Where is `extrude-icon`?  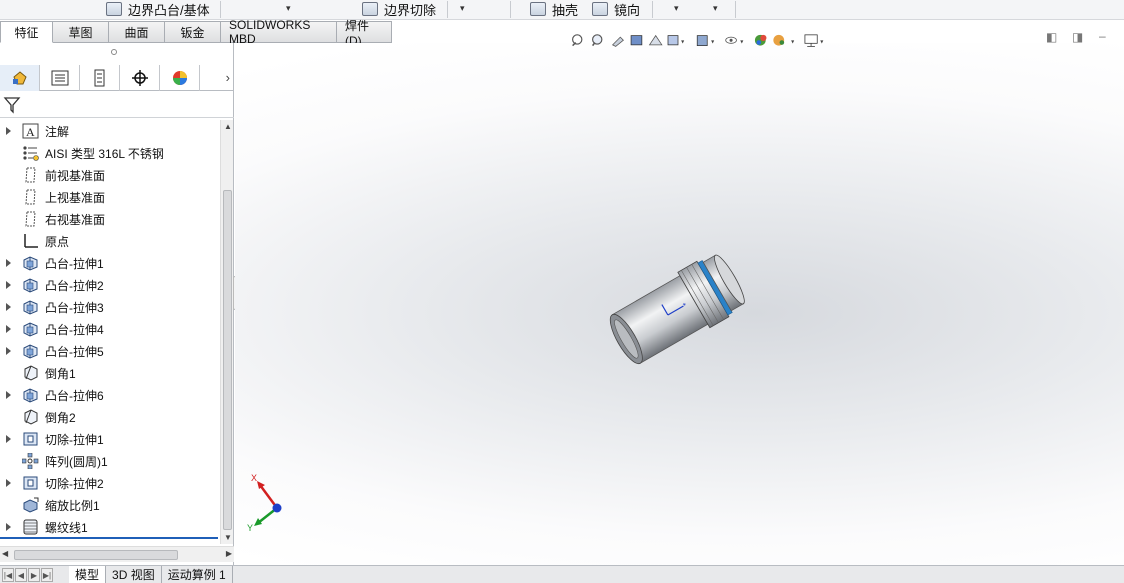 extrude-icon is located at coordinates (30, 285).